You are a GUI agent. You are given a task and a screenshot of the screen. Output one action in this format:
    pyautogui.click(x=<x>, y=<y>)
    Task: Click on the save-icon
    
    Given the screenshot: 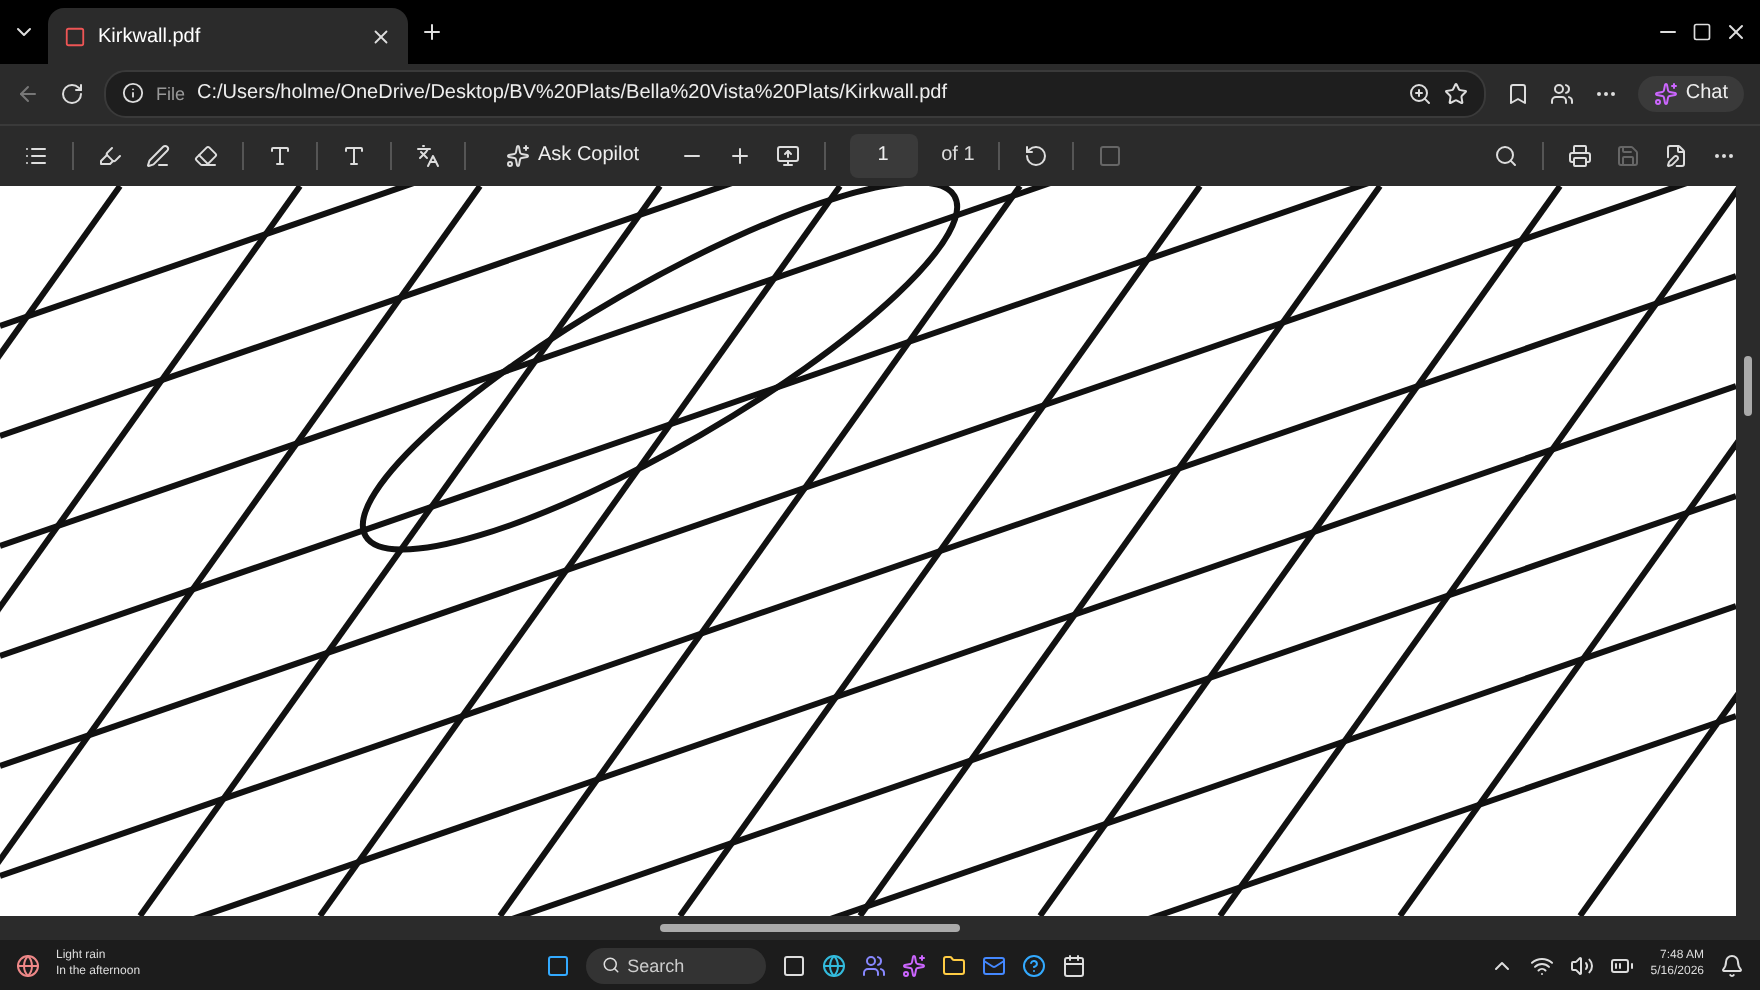 What is the action you would take?
    pyautogui.click(x=1628, y=155)
    